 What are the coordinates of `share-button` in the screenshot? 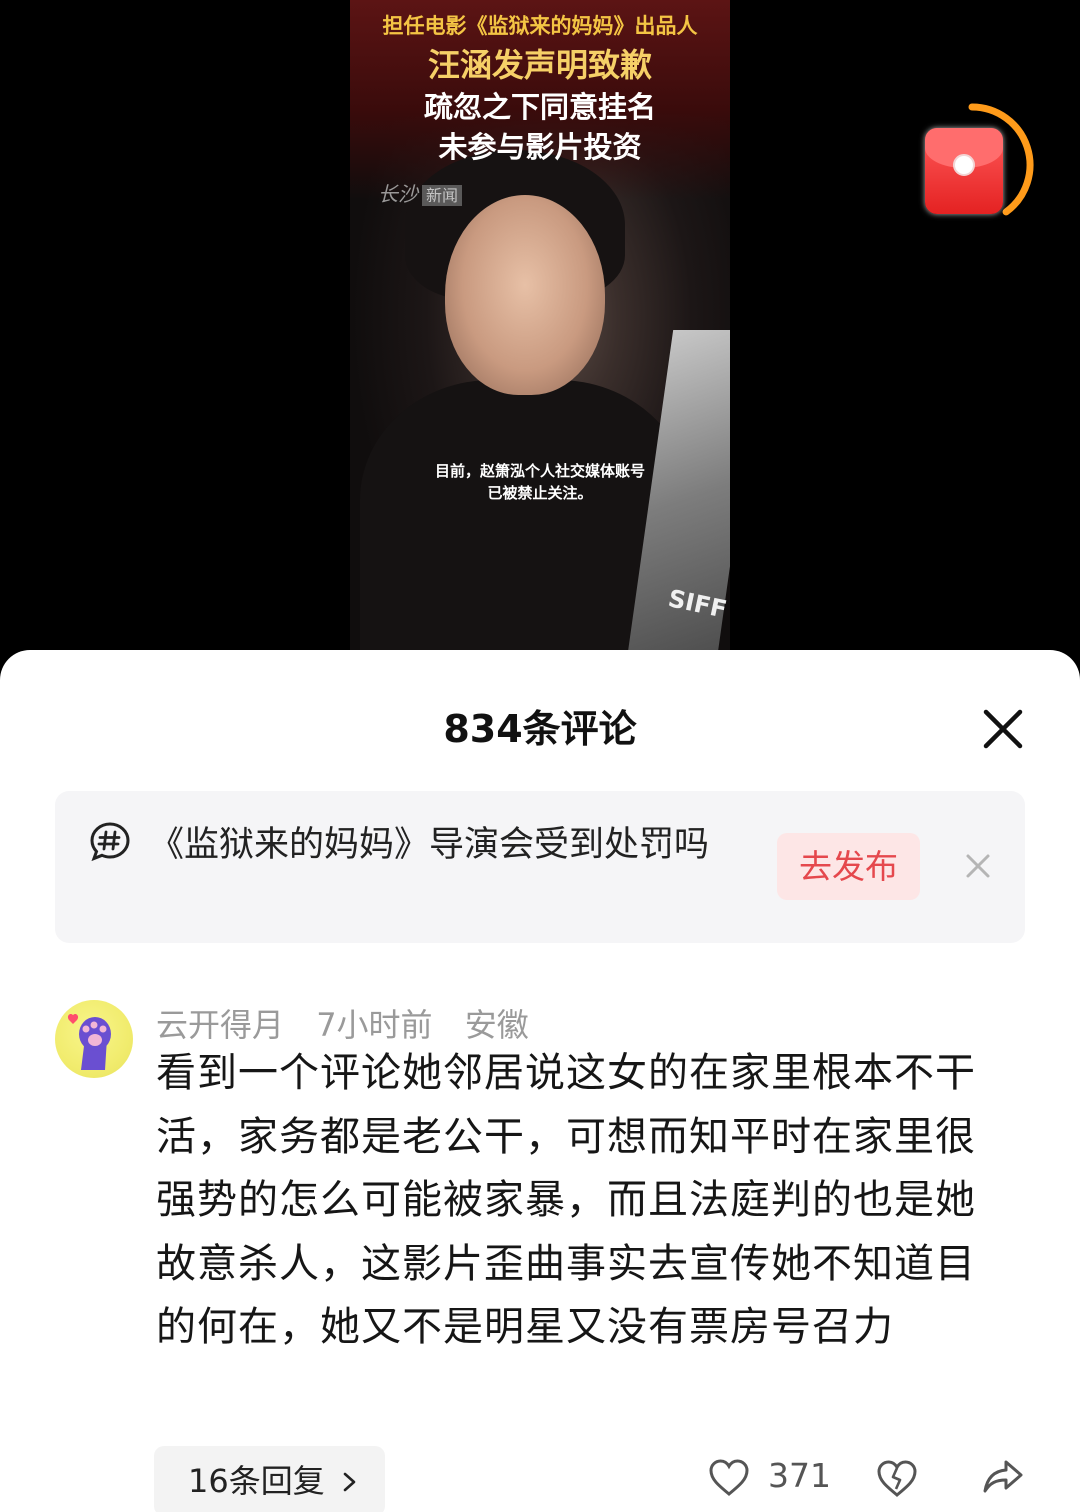 It's located at (1005, 1477).